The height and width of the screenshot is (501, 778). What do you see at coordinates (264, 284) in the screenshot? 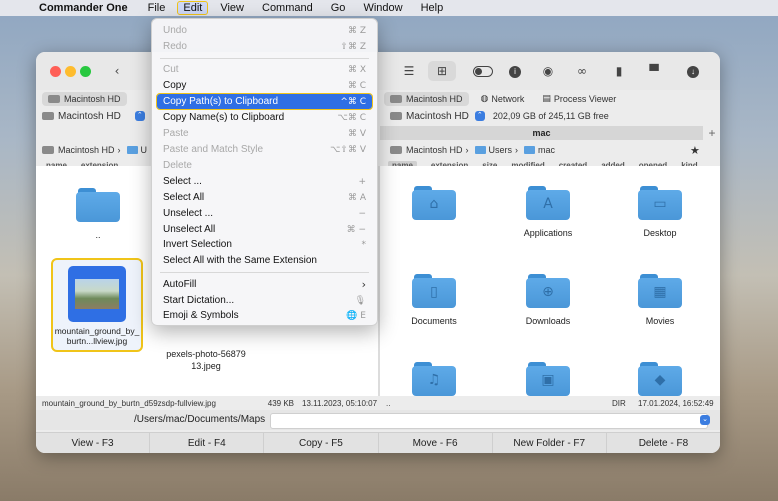
I see `menu-item-autofill: AutoFill ›` at bounding box center [264, 284].